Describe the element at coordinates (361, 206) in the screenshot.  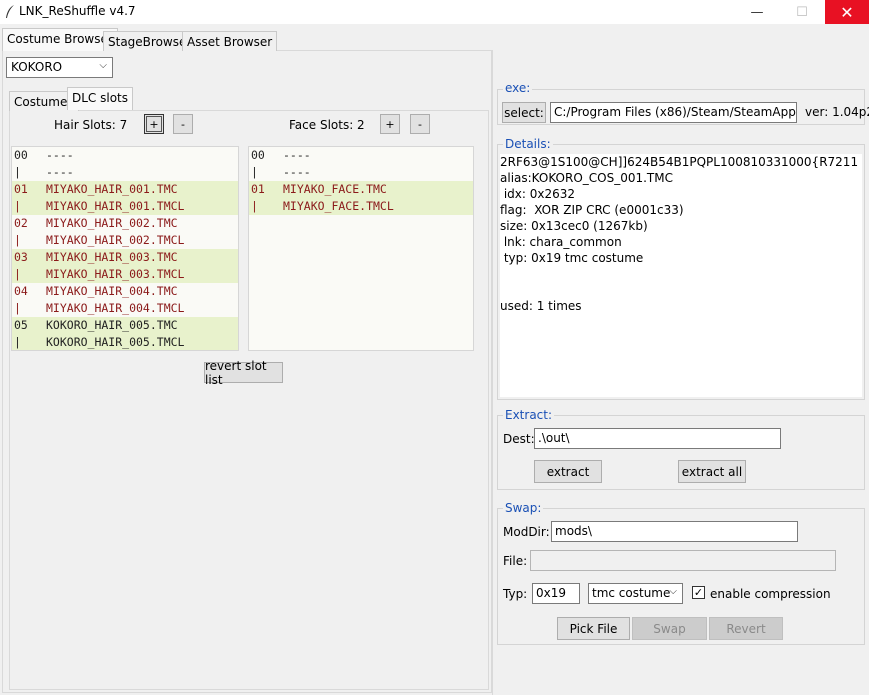
I see `list-item: | MIYAKO_FACE.TMCL` at that location.